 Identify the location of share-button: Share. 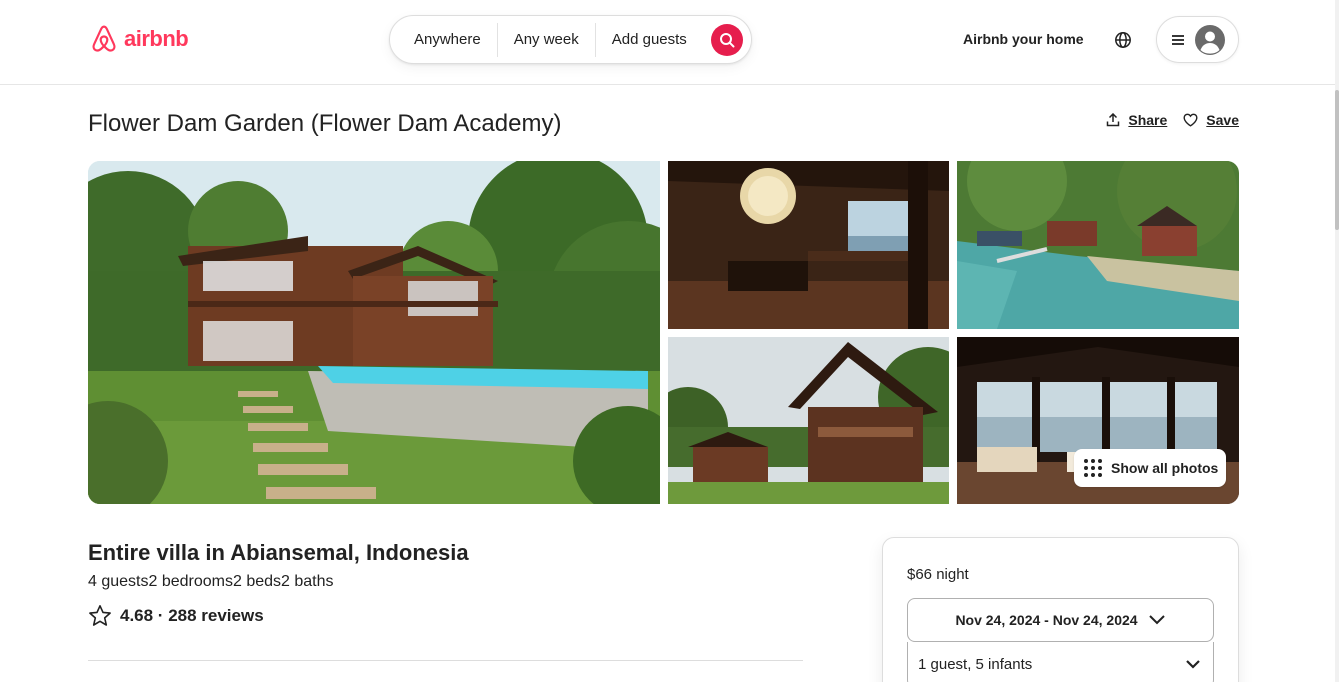
(1136, 120).